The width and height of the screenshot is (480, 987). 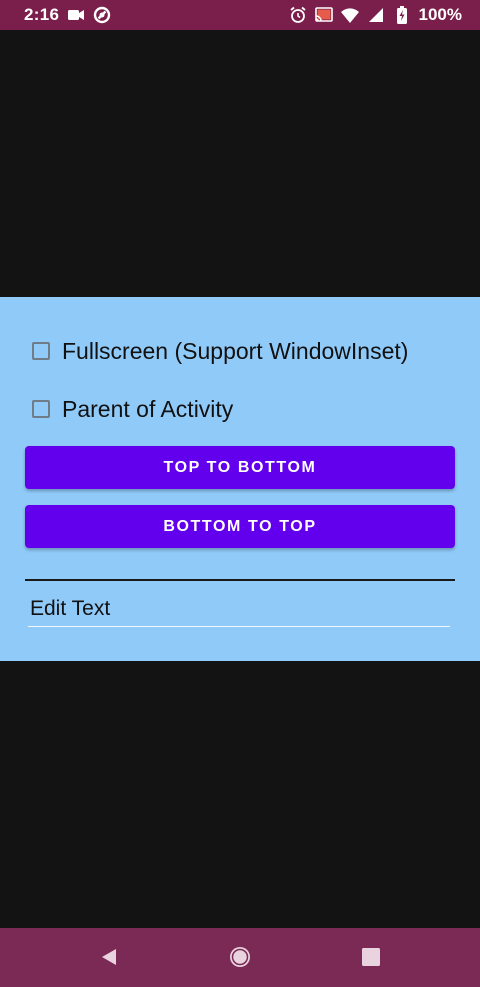 What do you see at coordinates (298, 15) in the screenshot?
I see `alarm-icon` at bounding box center [298, 15].